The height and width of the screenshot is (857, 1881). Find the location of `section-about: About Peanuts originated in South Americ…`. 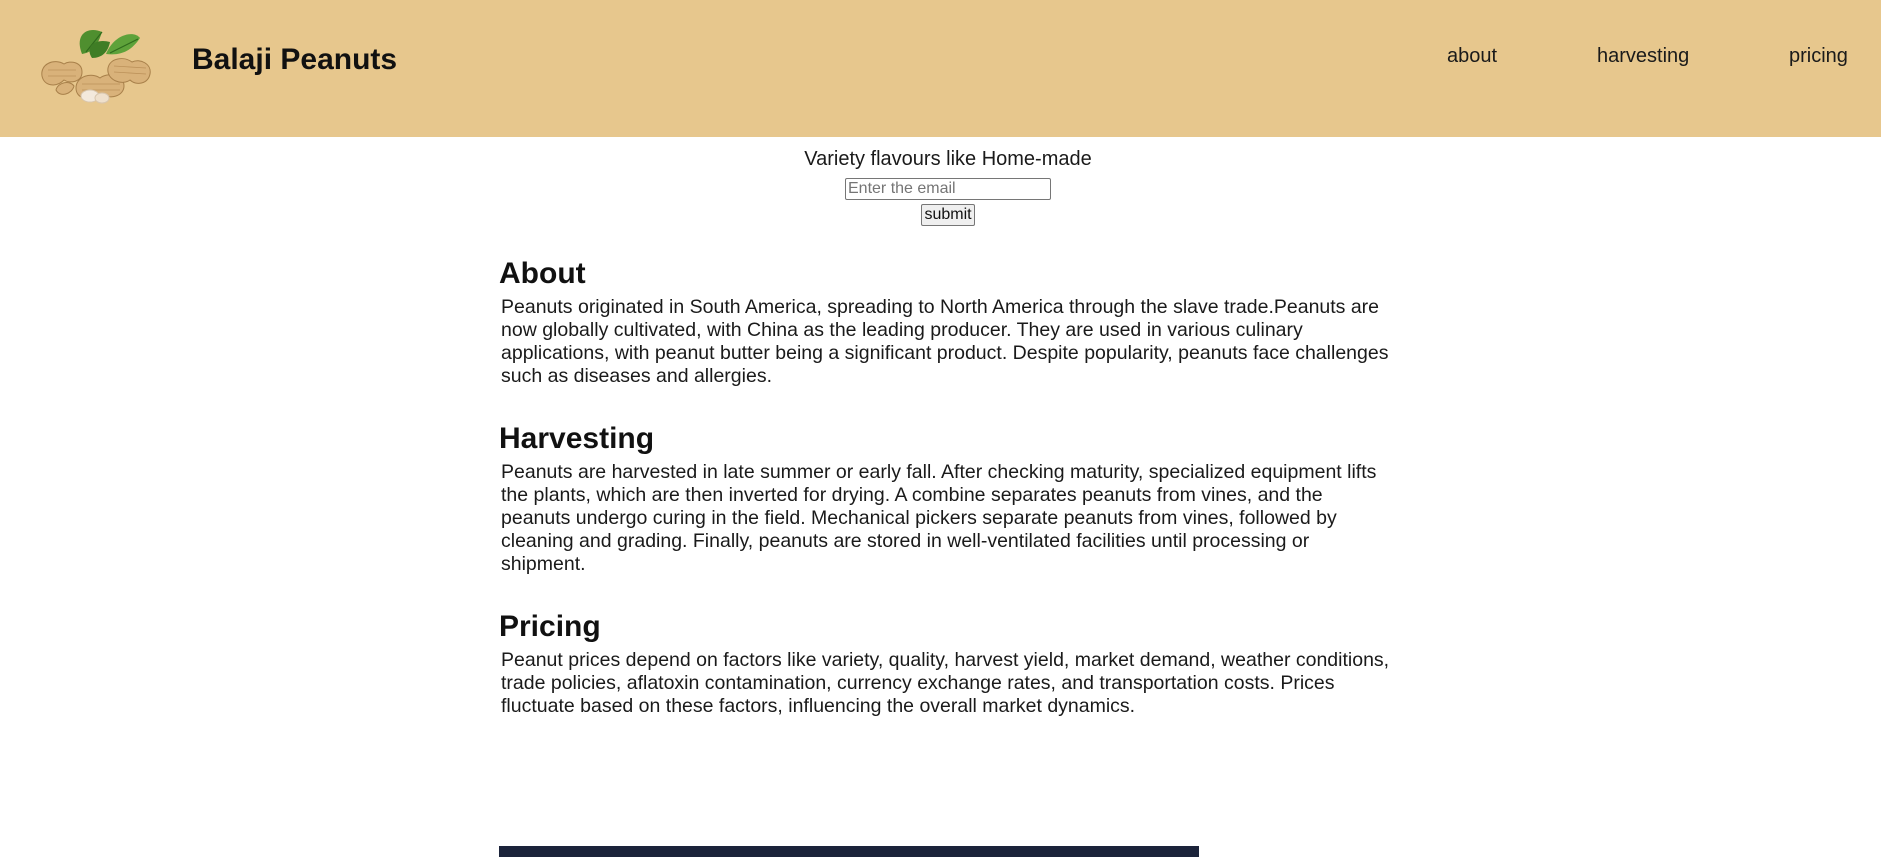

section-about: About Peanuts originated in South Americ… is located at coordinates (945, 322).